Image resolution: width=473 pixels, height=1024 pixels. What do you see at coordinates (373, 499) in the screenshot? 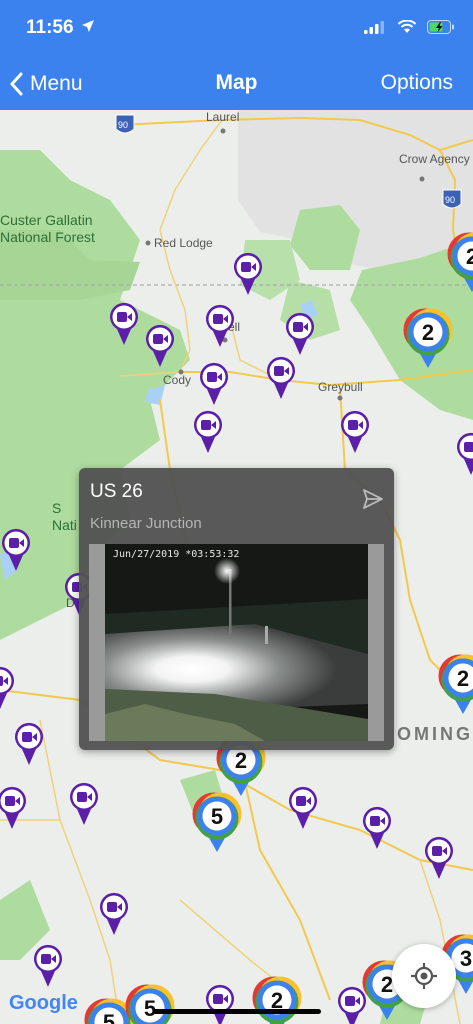
I see `share-icon` at bounding box center [373, 499].